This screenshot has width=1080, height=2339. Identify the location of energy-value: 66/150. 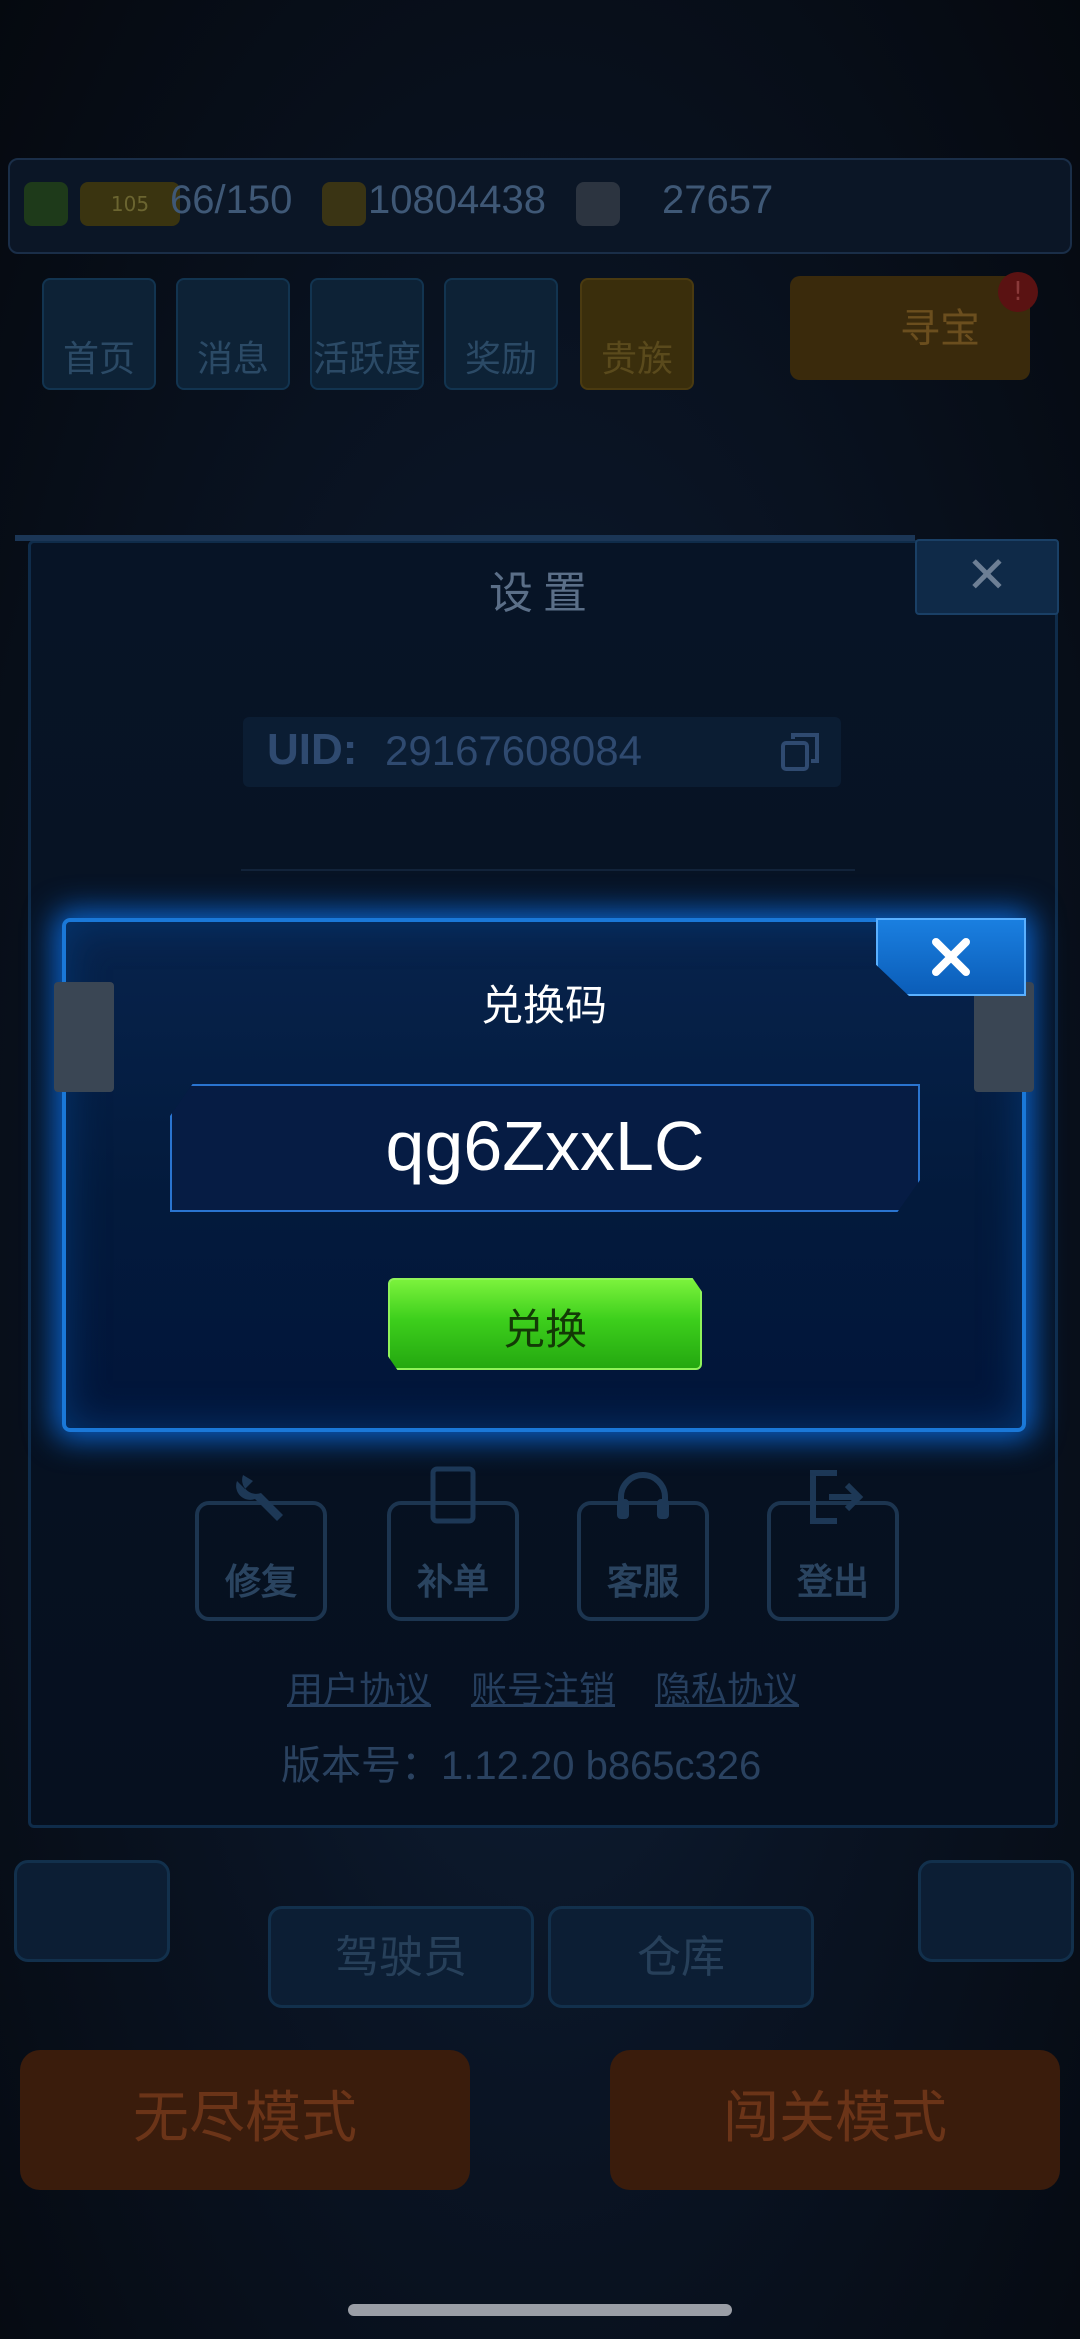
(231, 200).